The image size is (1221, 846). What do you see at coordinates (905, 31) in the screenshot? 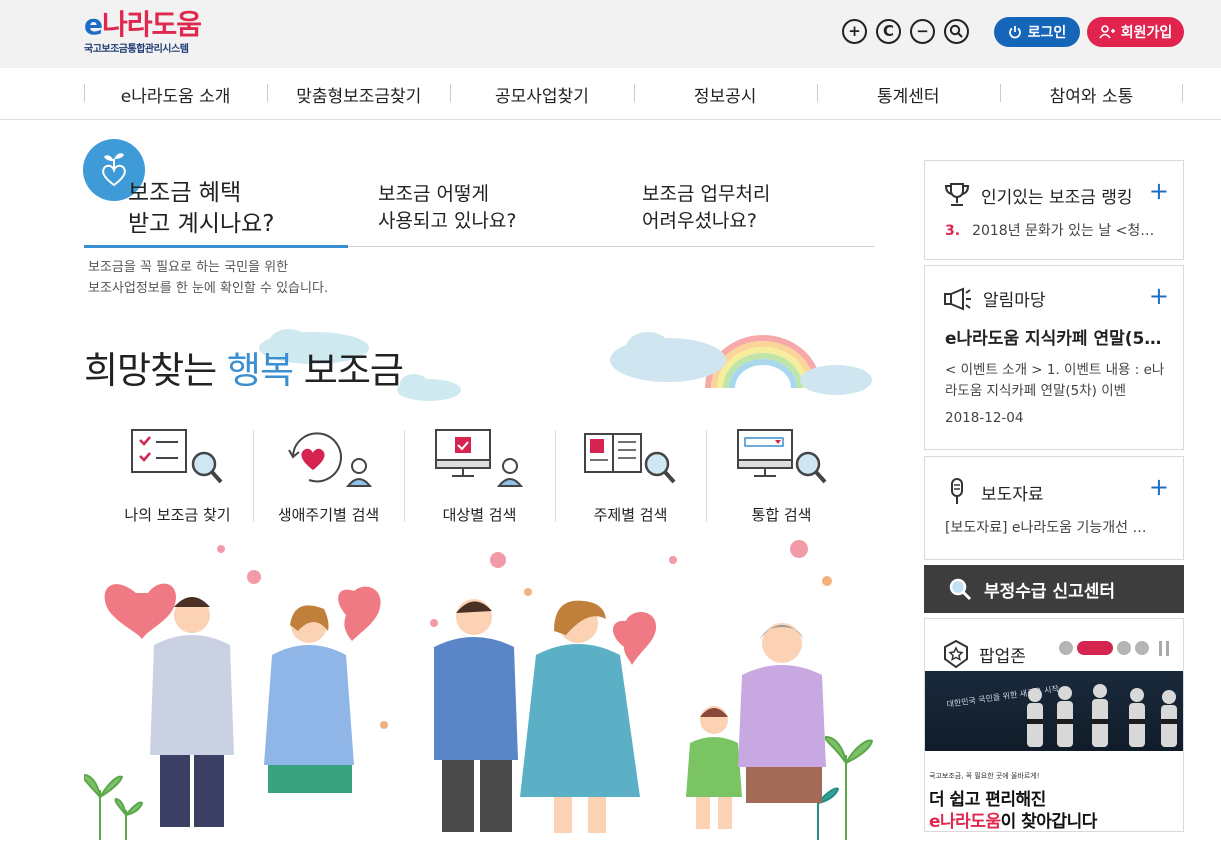
I see `accessibility-tools: + C −` at bounding box center [905, 31].